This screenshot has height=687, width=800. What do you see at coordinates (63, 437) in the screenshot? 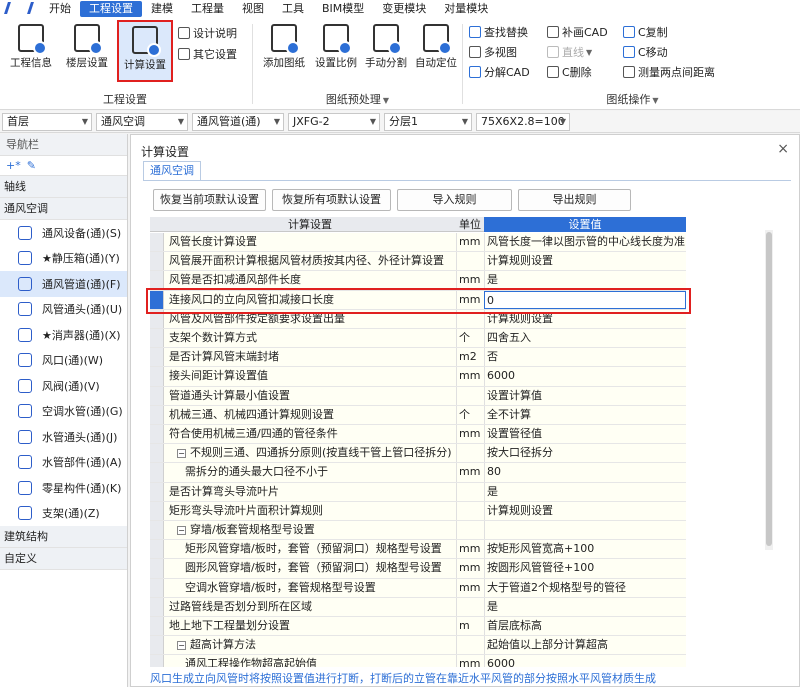
I see `nav-item-pipe-fitting: 水管通头(通)(J)` at bounding box center [63, 437].